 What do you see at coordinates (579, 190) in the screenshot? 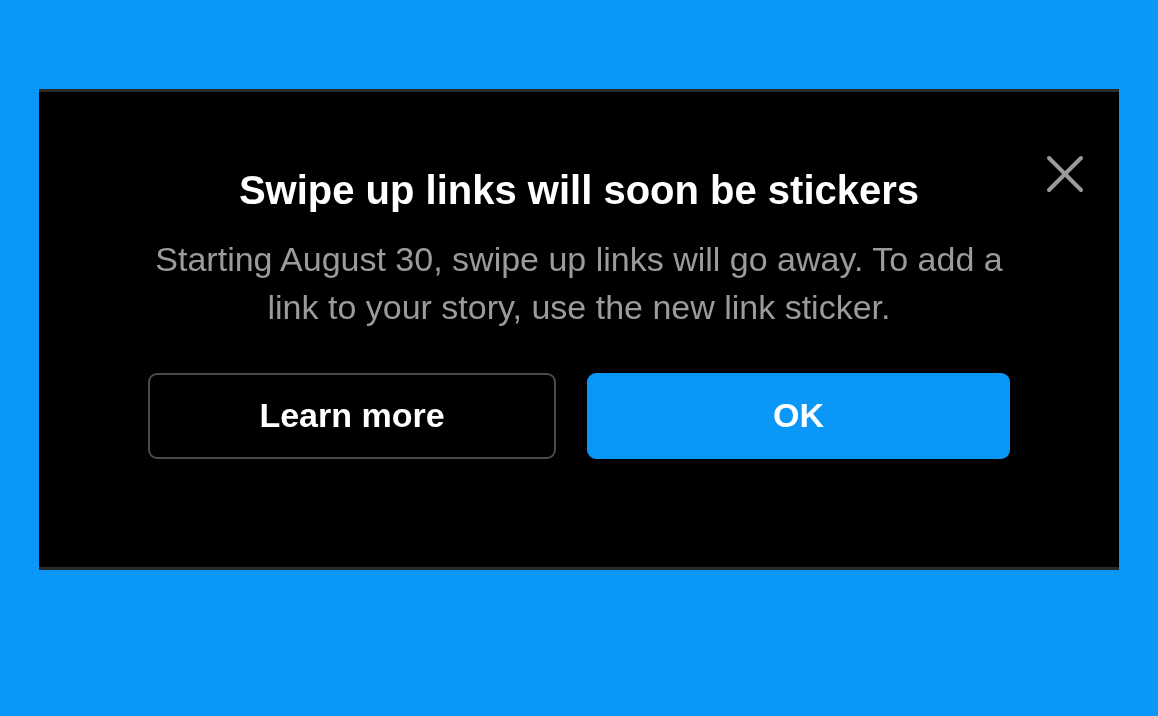
I see `dialog-title: Swipe up links will soon be stickers` at bounding box center [579, 190].